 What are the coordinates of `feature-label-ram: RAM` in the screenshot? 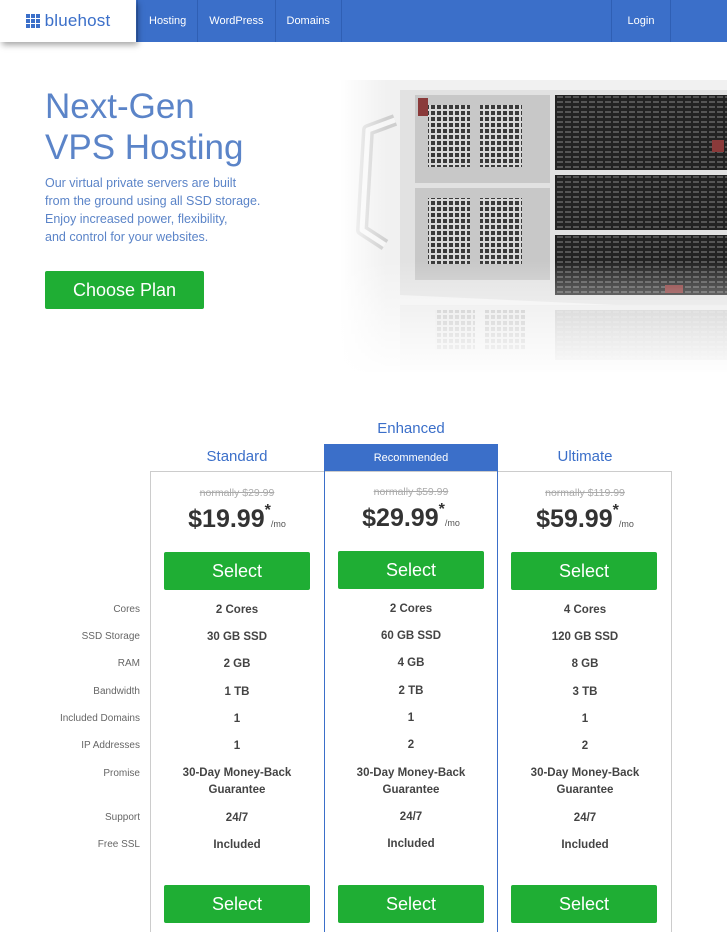 It's located at (128, 663).